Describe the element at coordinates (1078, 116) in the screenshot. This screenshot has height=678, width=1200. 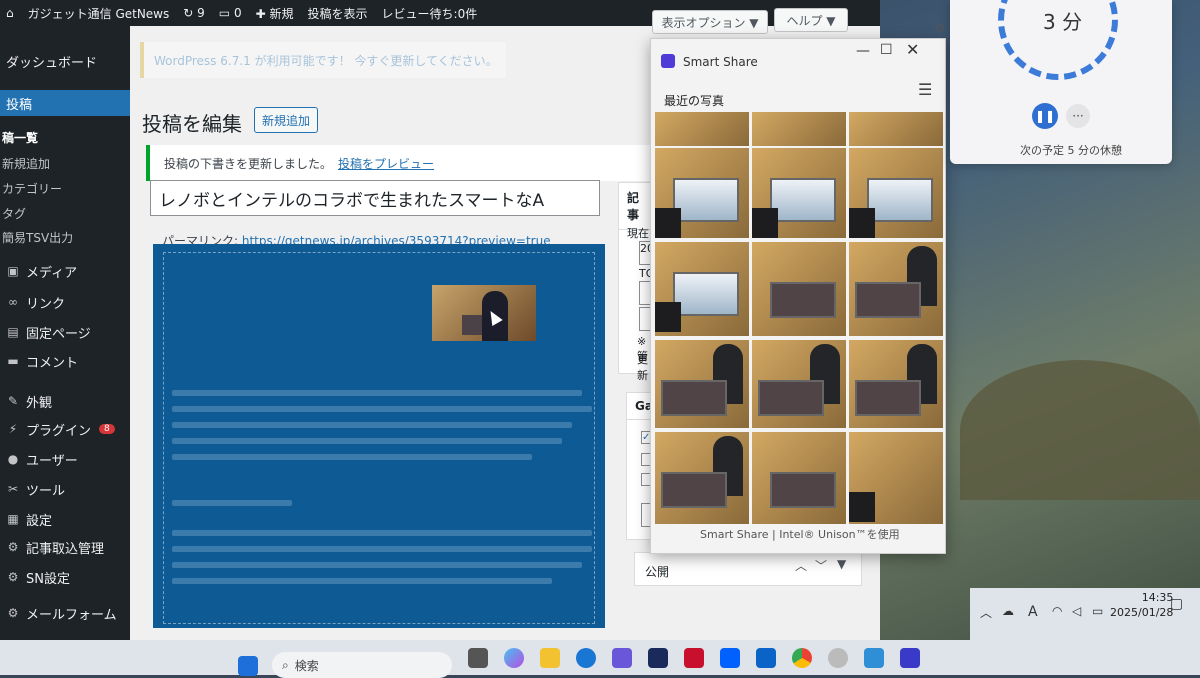
I see `more-options-button: ···` at that location.